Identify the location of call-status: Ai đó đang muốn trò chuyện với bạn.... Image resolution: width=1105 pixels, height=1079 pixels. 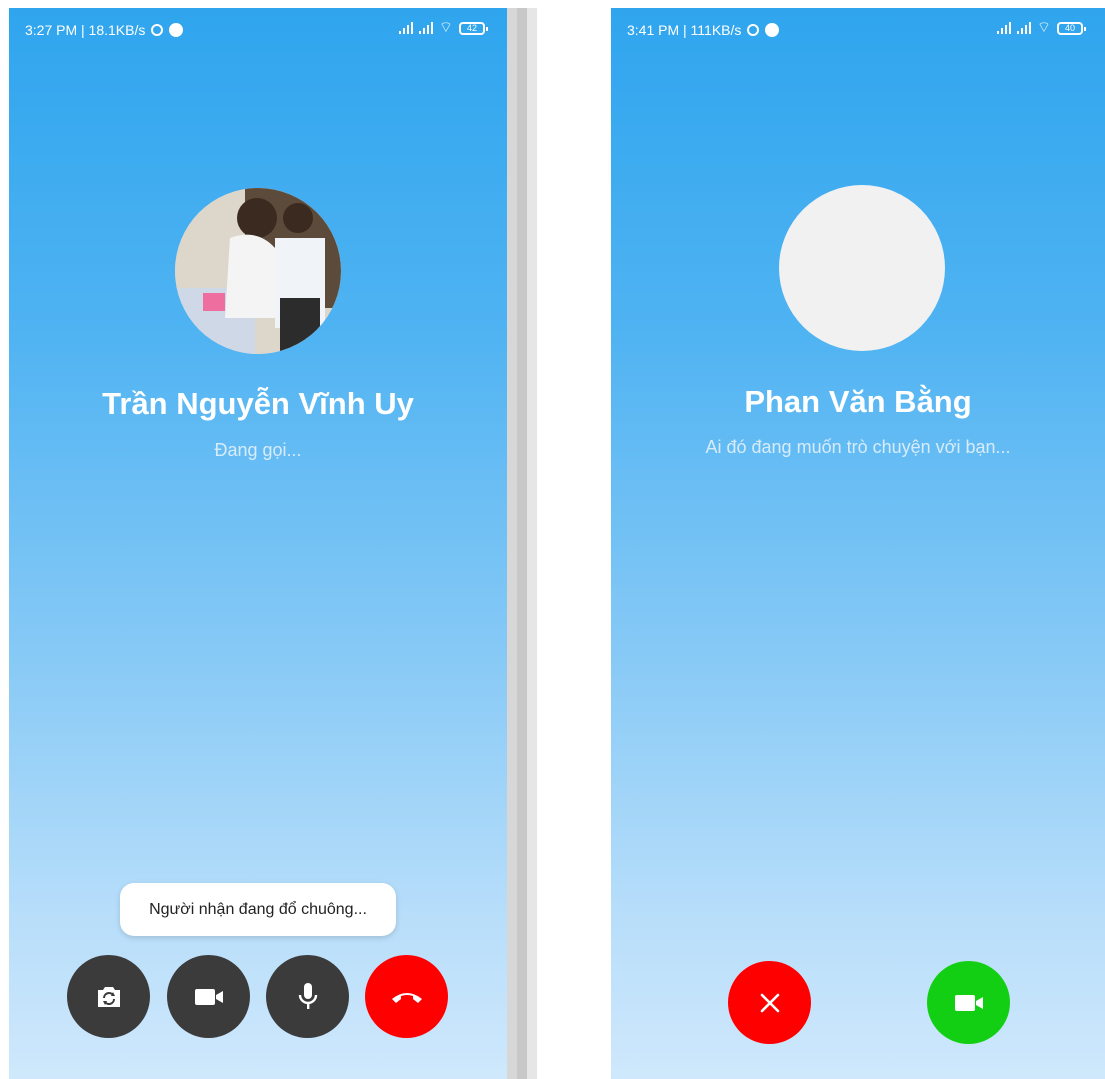
(858, 447).